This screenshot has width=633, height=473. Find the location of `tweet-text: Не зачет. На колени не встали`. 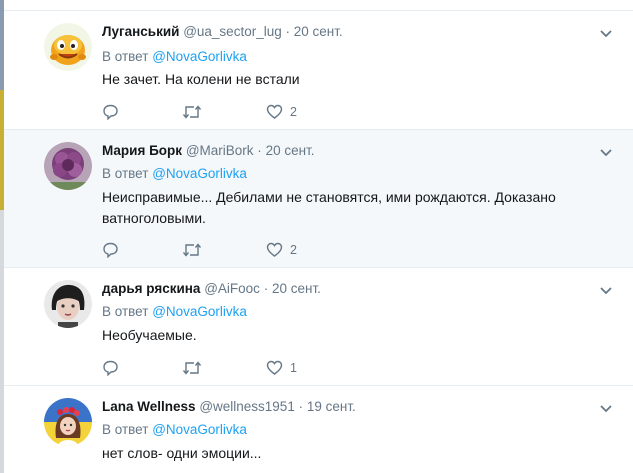

tweet-text: Не зачет. На колени не встали is located at coordinates (201, 79).